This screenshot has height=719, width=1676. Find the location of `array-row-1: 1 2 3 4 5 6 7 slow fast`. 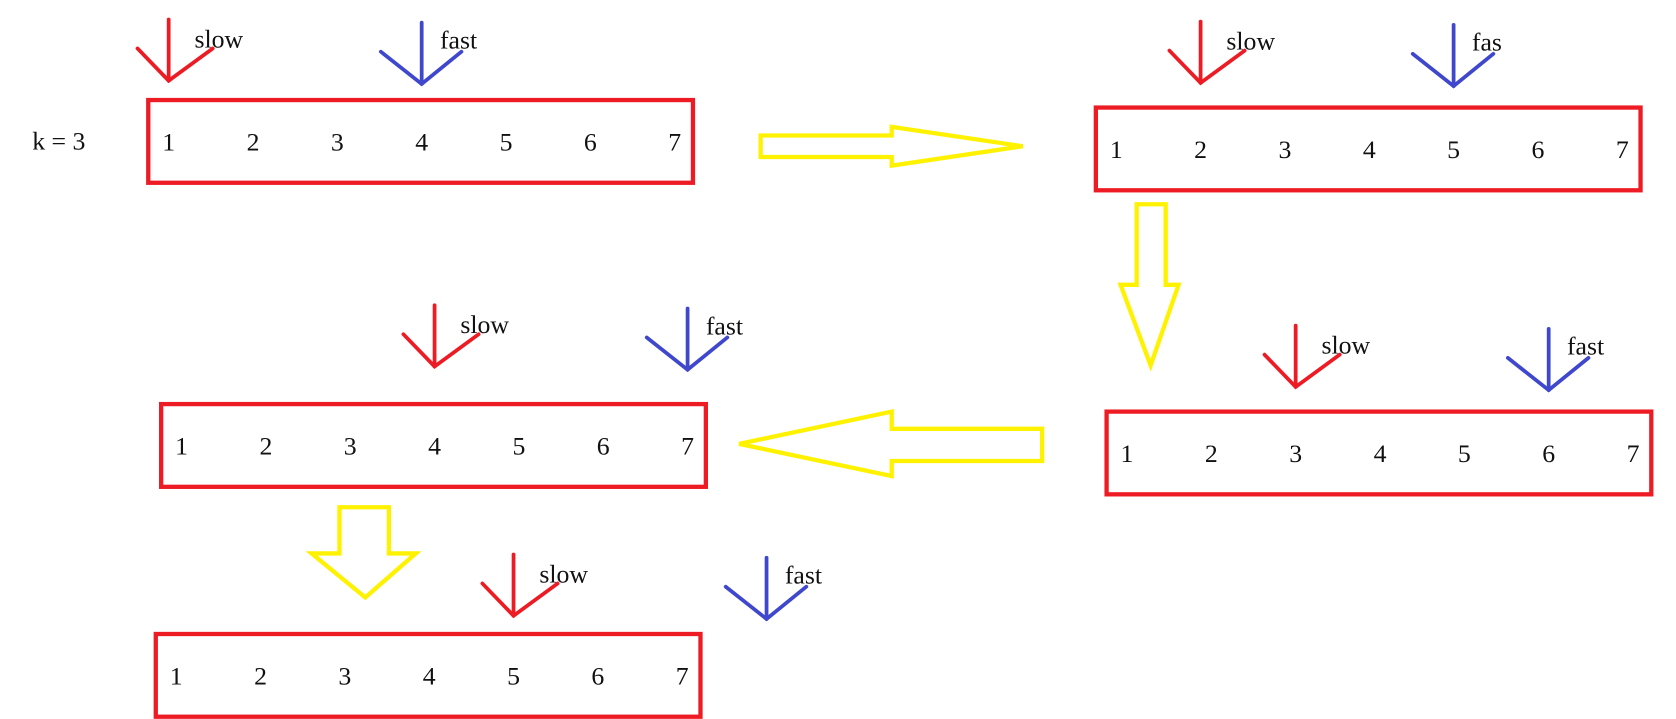

array-row-1: 1 2 3 4 5 6 7 slow fast is located at coordinates (415, 101).